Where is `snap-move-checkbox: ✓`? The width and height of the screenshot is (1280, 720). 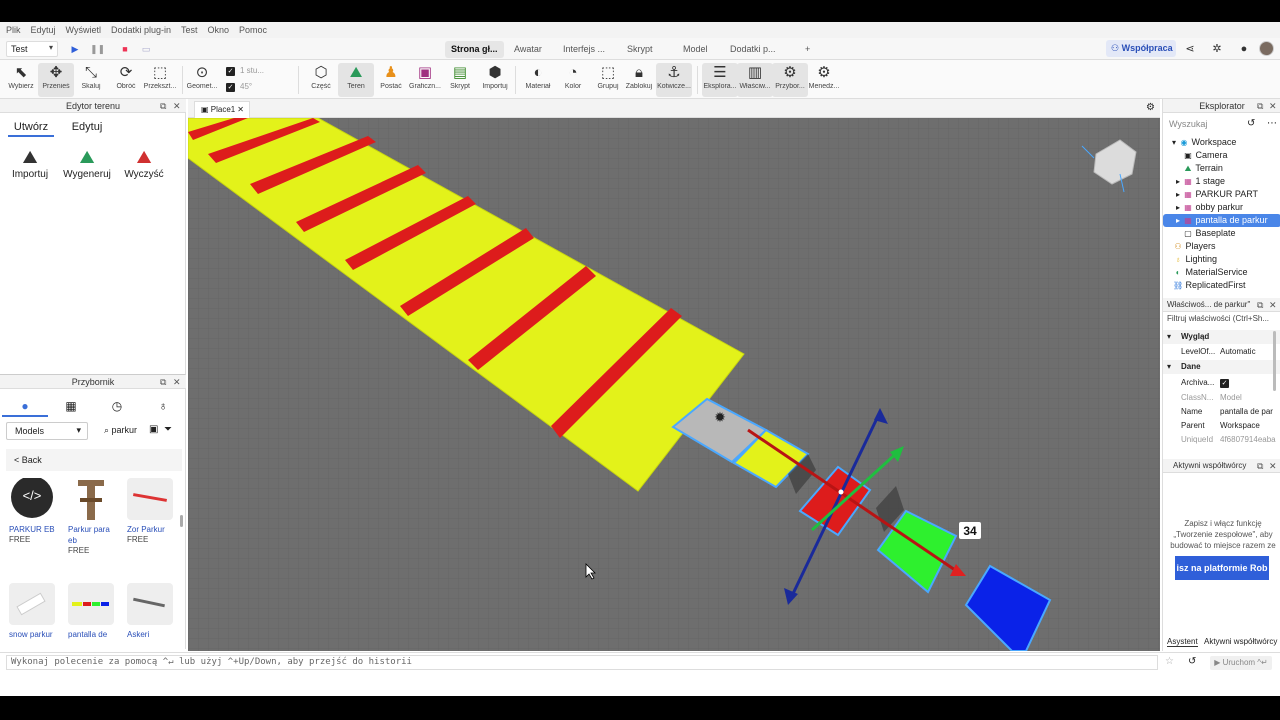 snap-move-checkbox: ✓ is located at coordinates (230, 71).